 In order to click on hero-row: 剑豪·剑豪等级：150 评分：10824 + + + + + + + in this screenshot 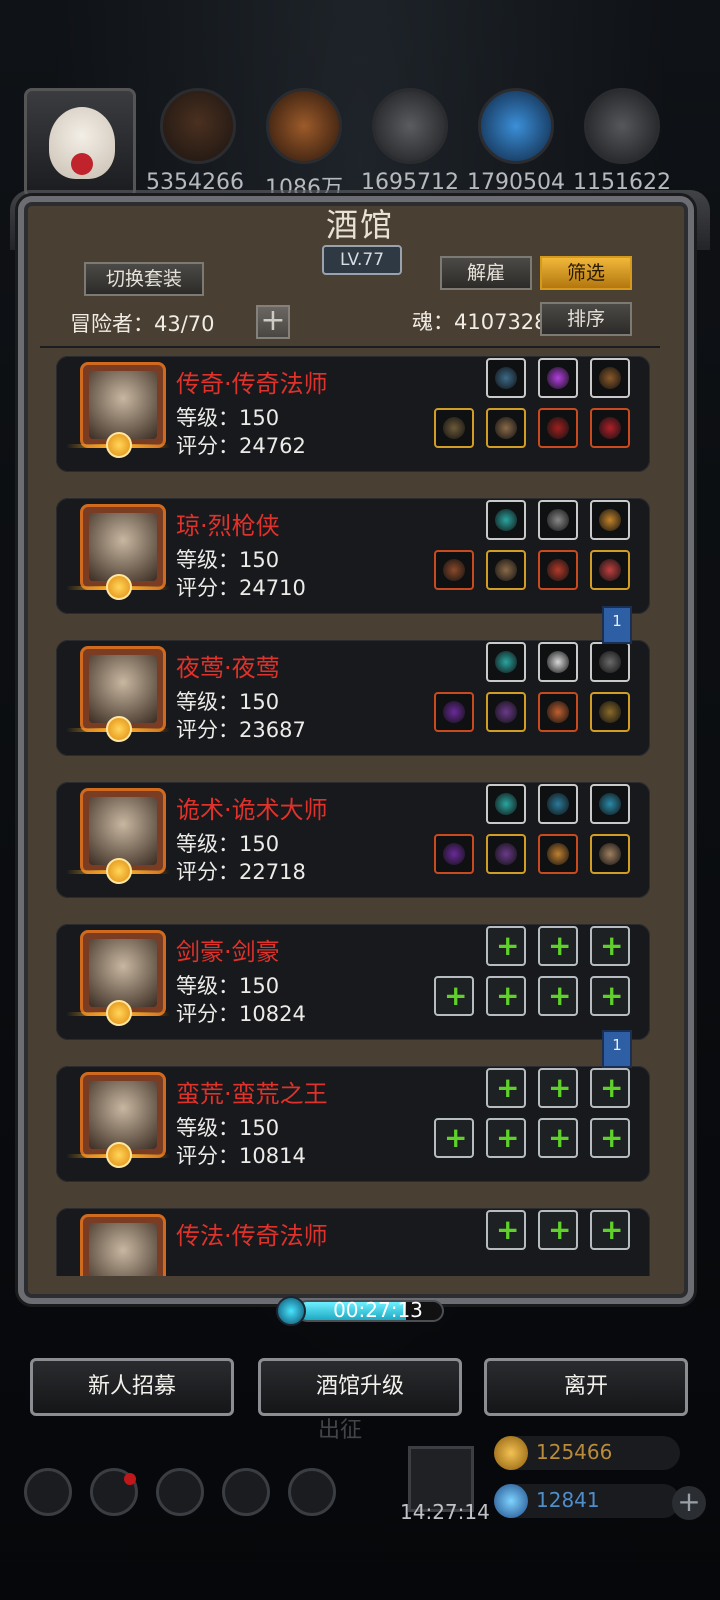, I will do `click(353, 982)`.